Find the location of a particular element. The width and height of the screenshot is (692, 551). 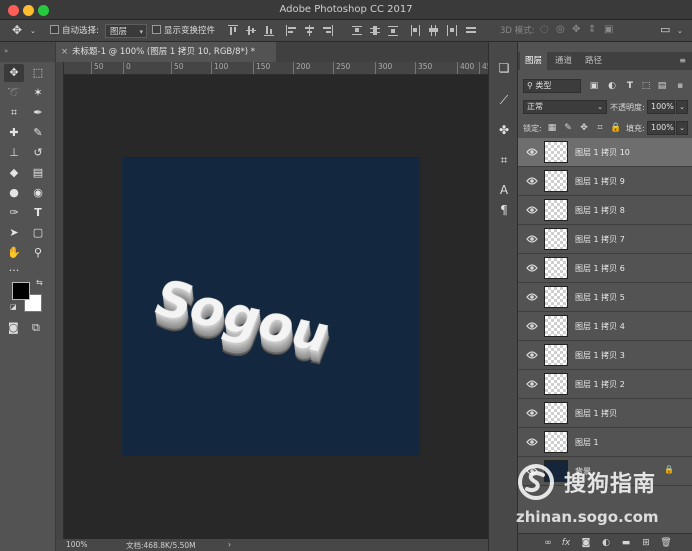

auto-select-checkbox: 自动选择: is located at coordinates (74, 31).